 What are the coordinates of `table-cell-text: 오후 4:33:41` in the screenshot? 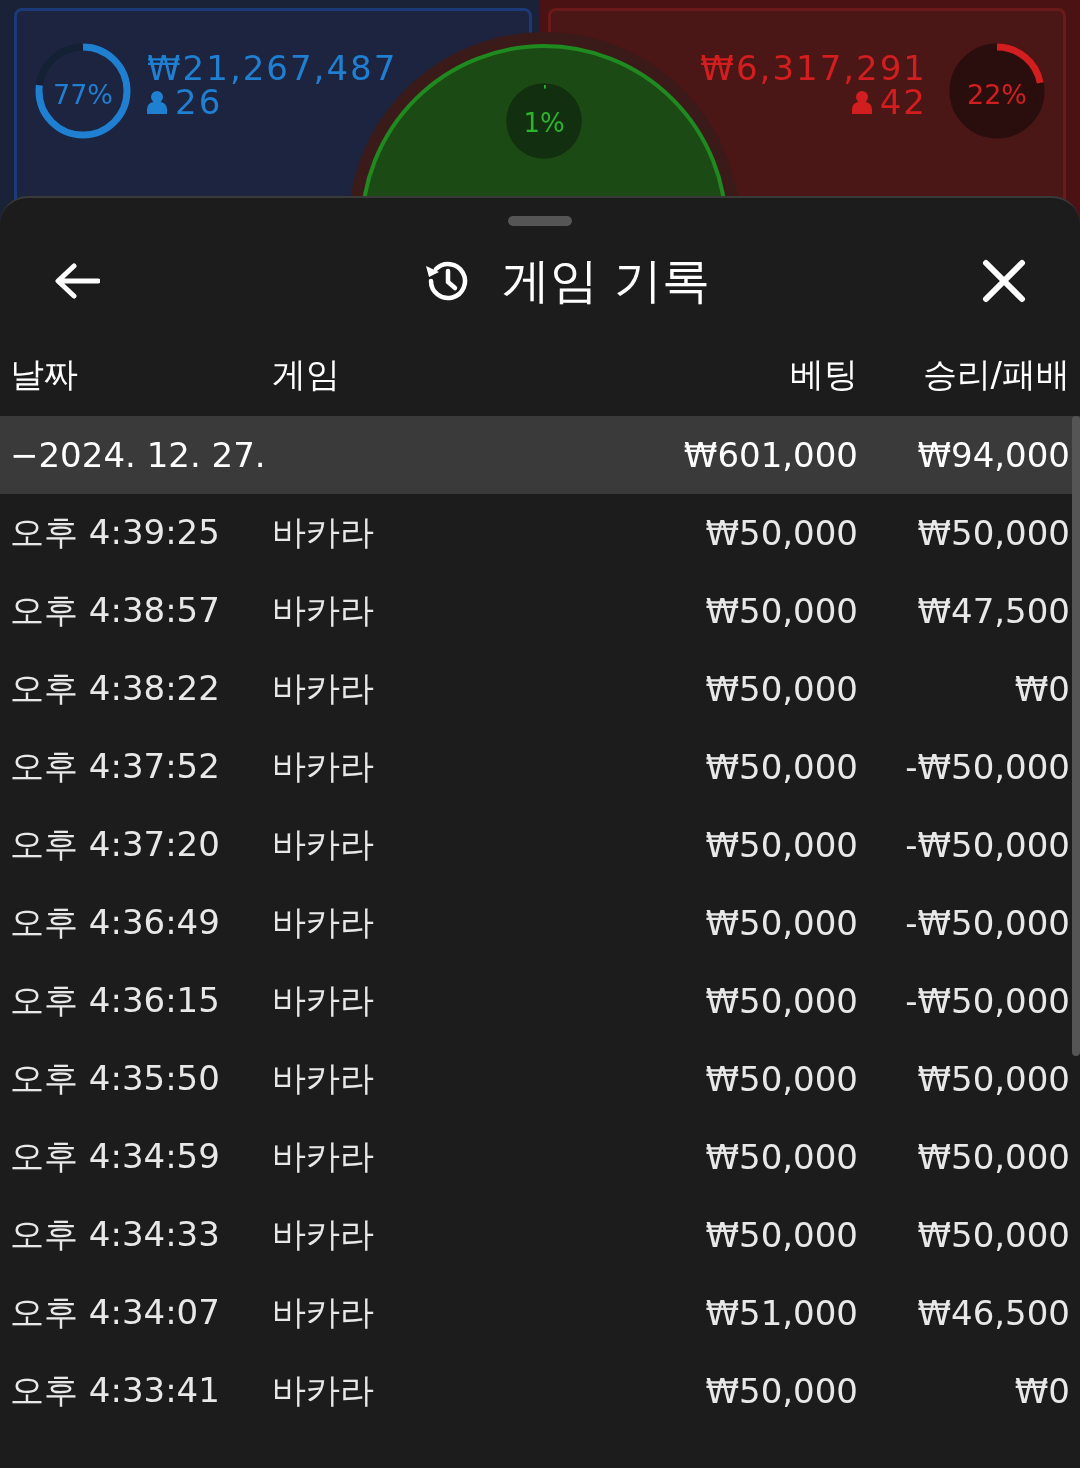 It's located at (115, 1390).